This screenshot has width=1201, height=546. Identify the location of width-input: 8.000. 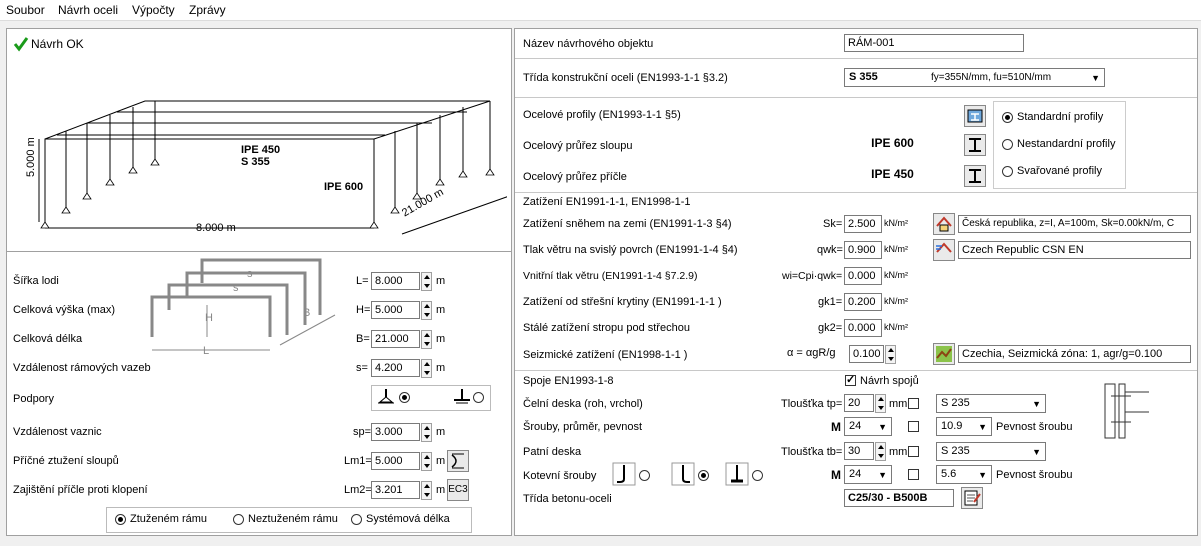
(395, 281).